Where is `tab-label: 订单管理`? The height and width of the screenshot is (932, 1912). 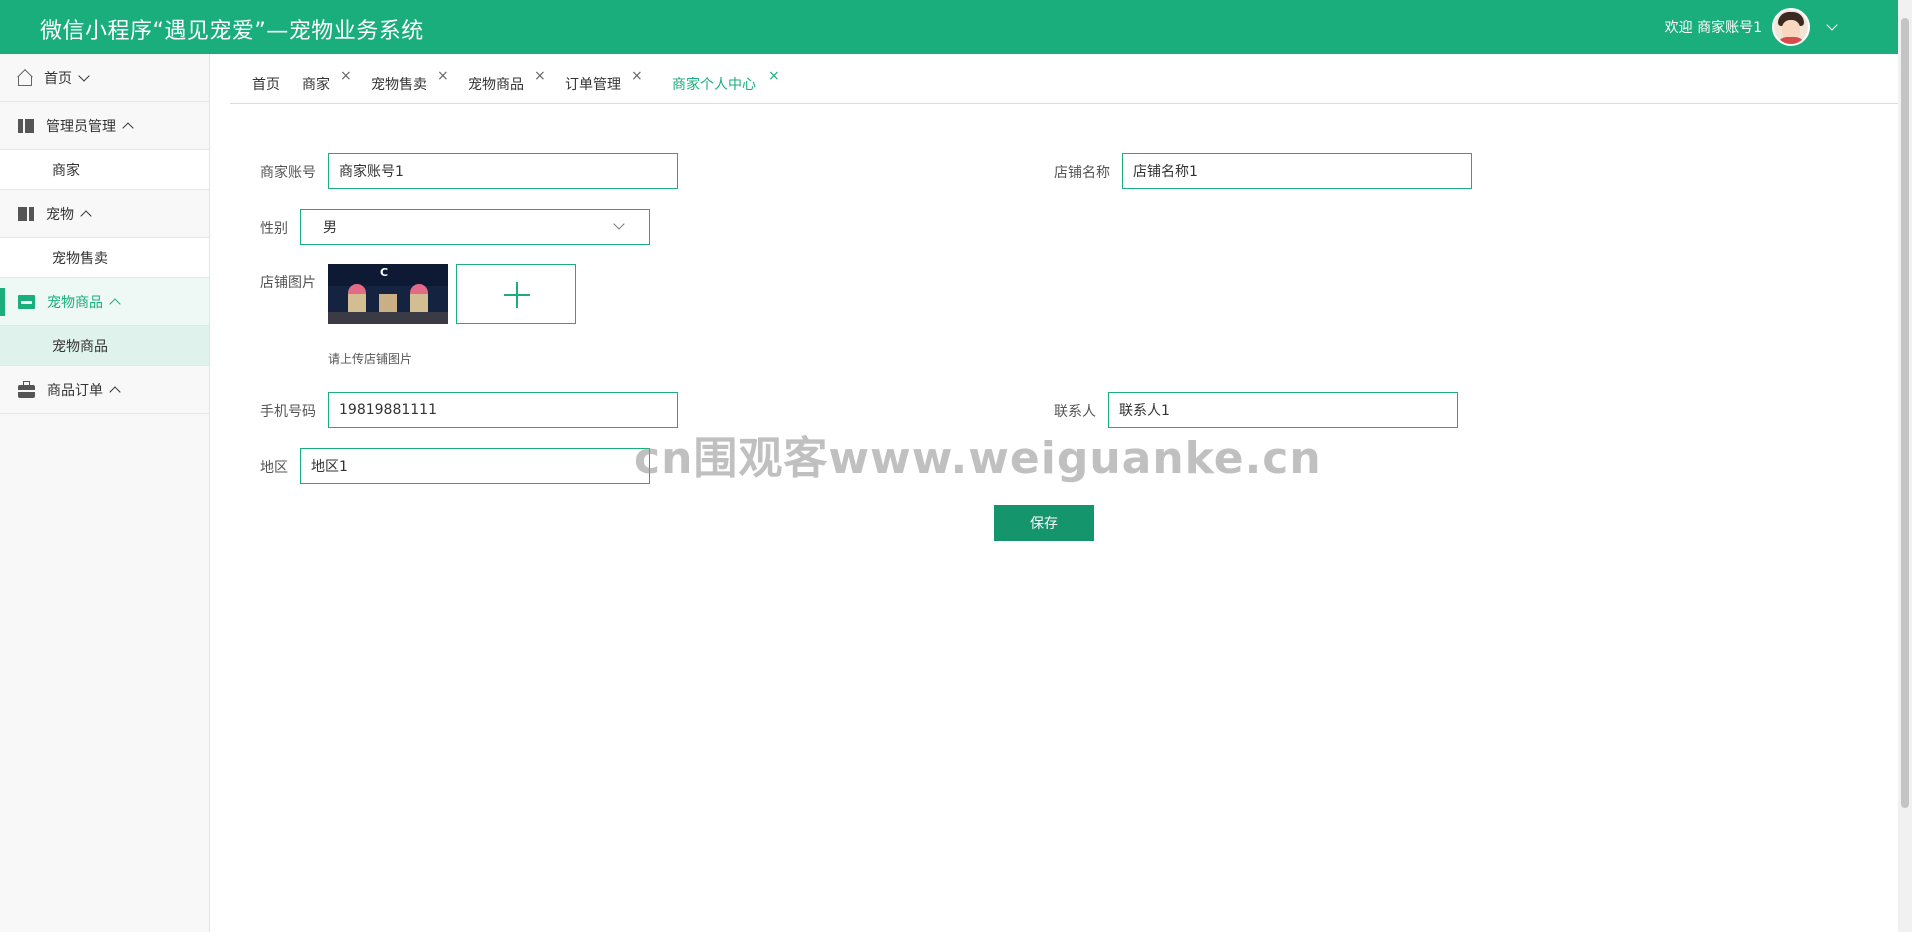 tab-label: 订单管理 is located at coordinates (593, 85).